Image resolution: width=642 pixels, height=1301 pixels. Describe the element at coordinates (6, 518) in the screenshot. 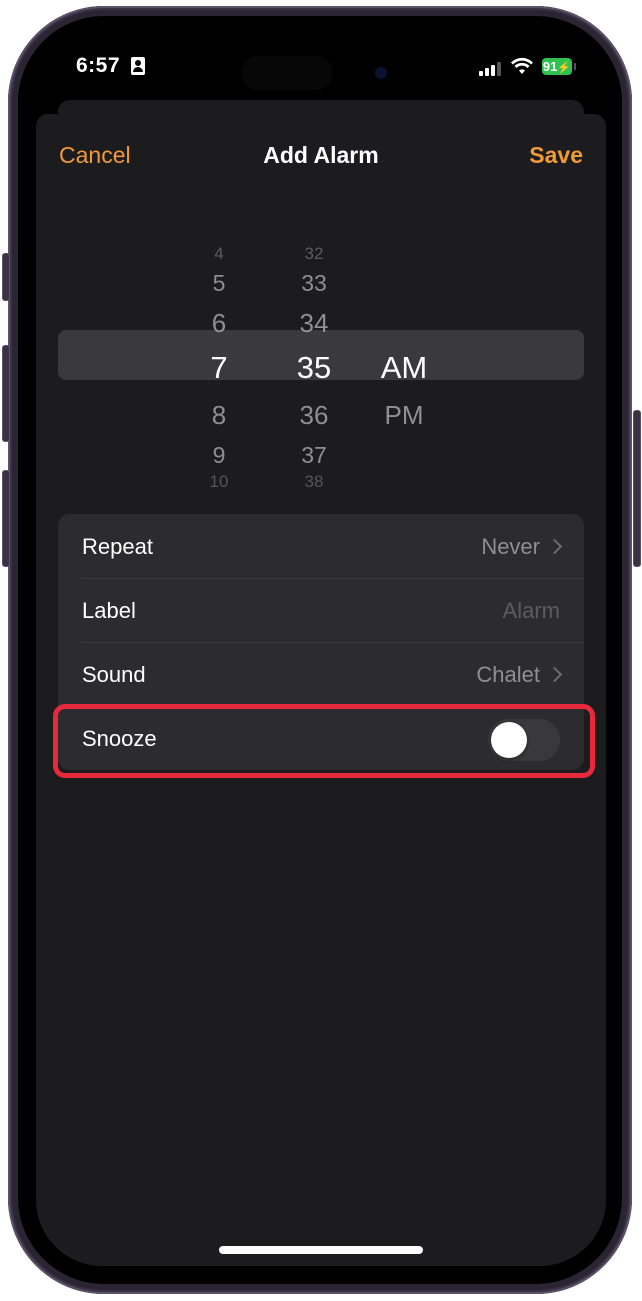

I see `volume-down-button` at that location.